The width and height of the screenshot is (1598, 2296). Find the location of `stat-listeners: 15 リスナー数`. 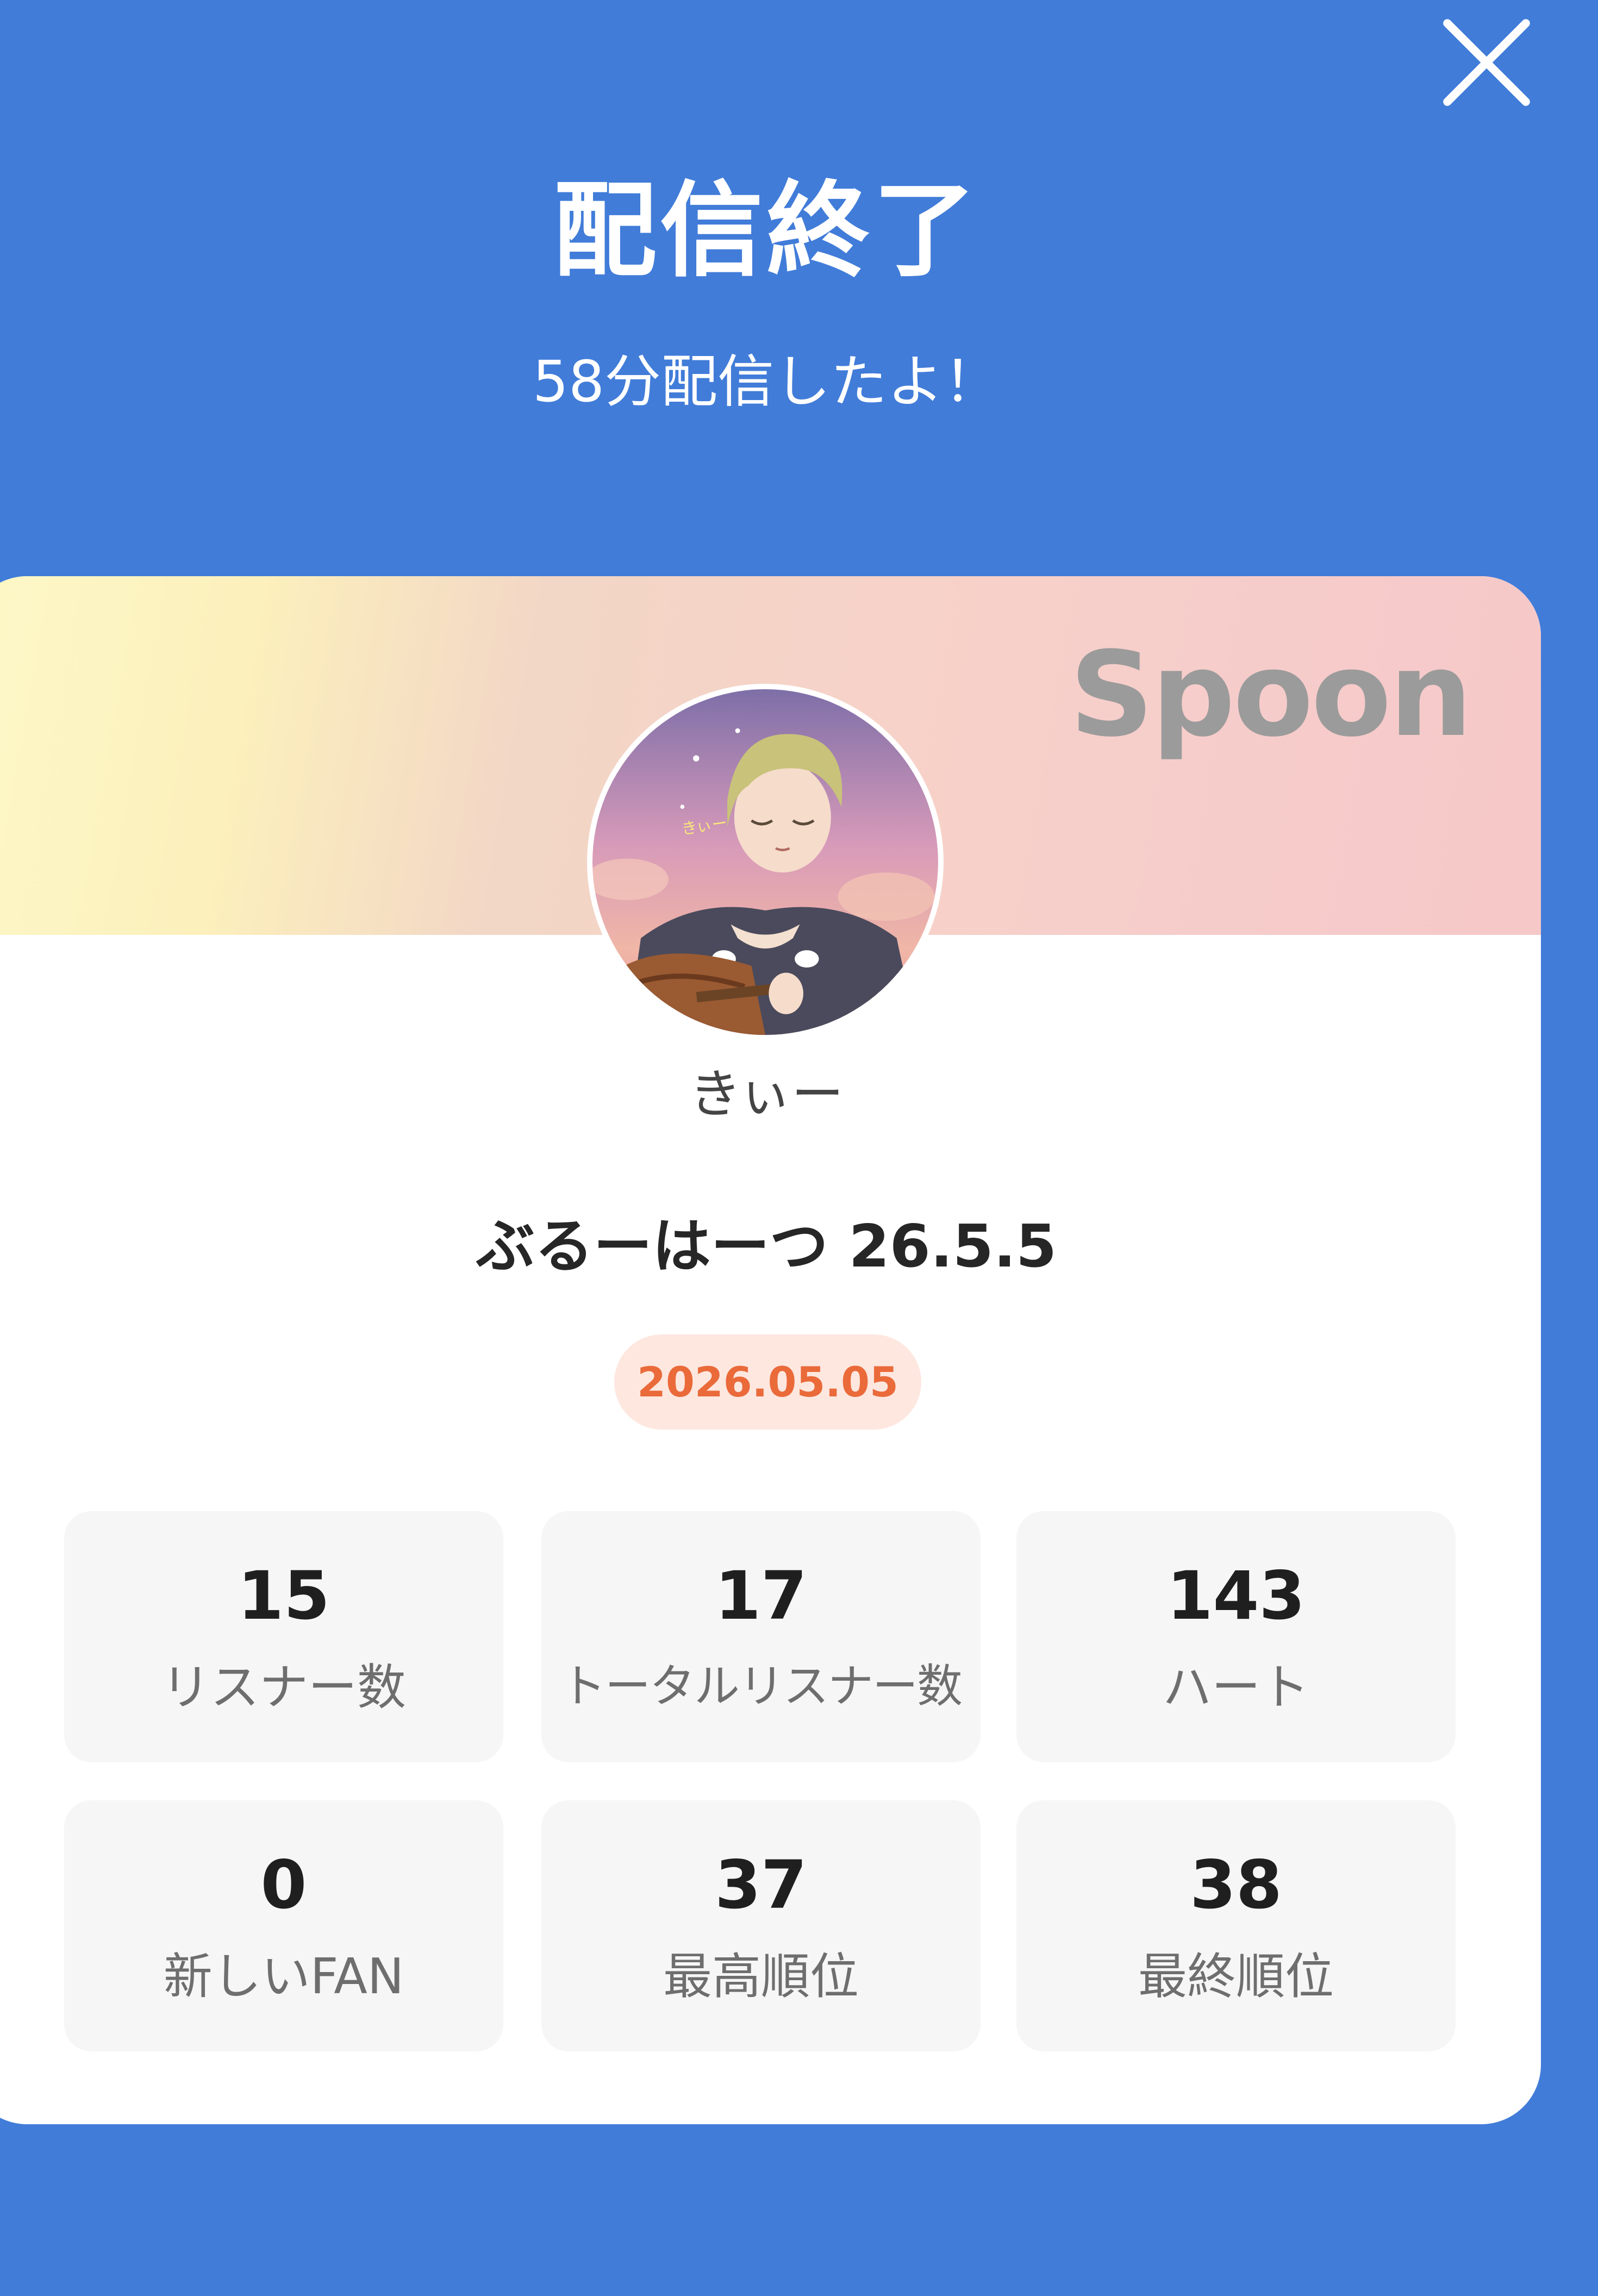

stat-listeners: 15 リスナー数 is located at coordinates (283, 1637).